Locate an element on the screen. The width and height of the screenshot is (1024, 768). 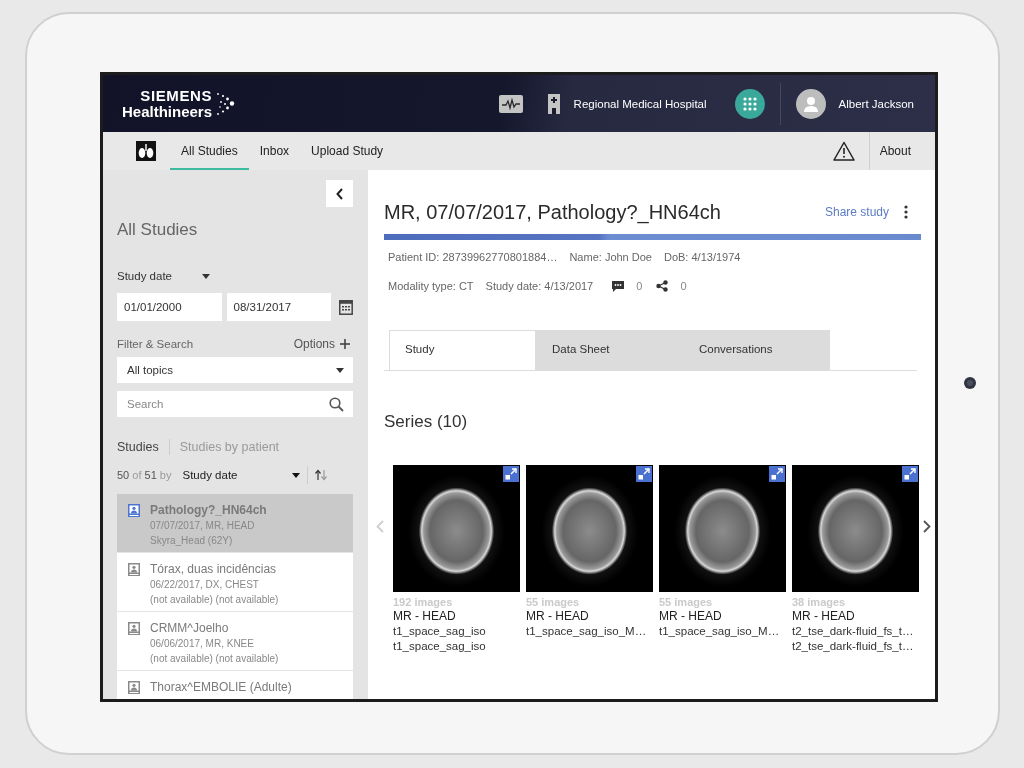
study-detail: 06/06/2017, MR, KNEE is located at coordinates (202, 644).